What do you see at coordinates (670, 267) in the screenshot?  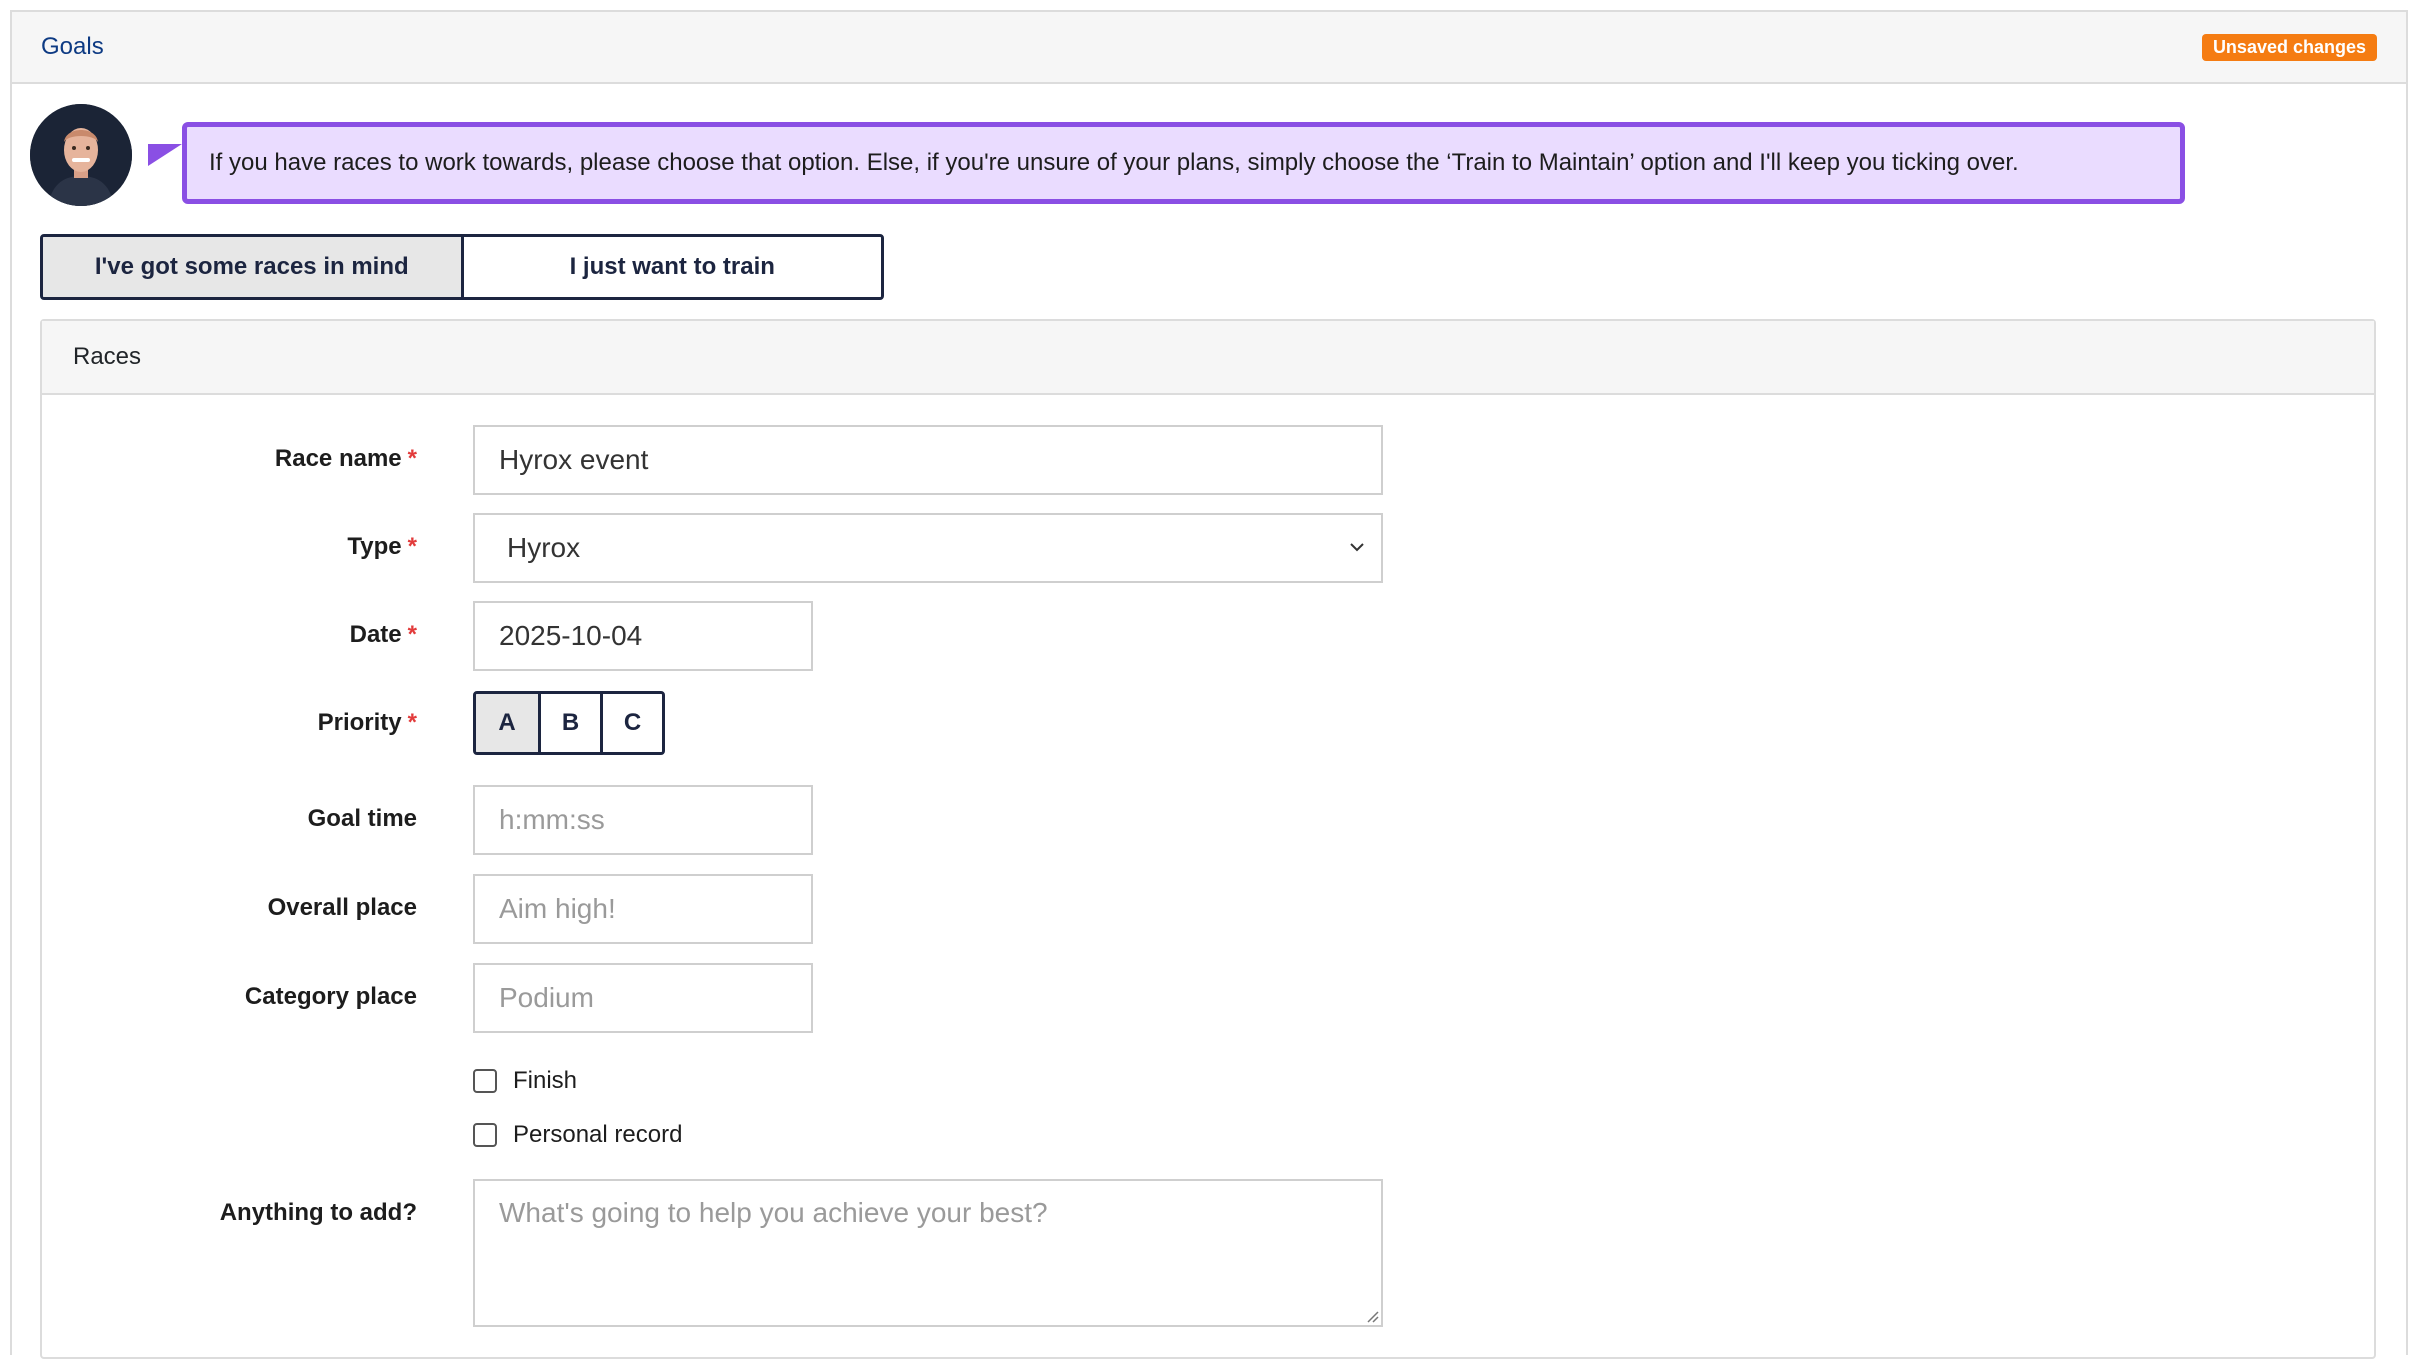 I see `just-train-button: I just want to train` at bounding box center [670, 267].